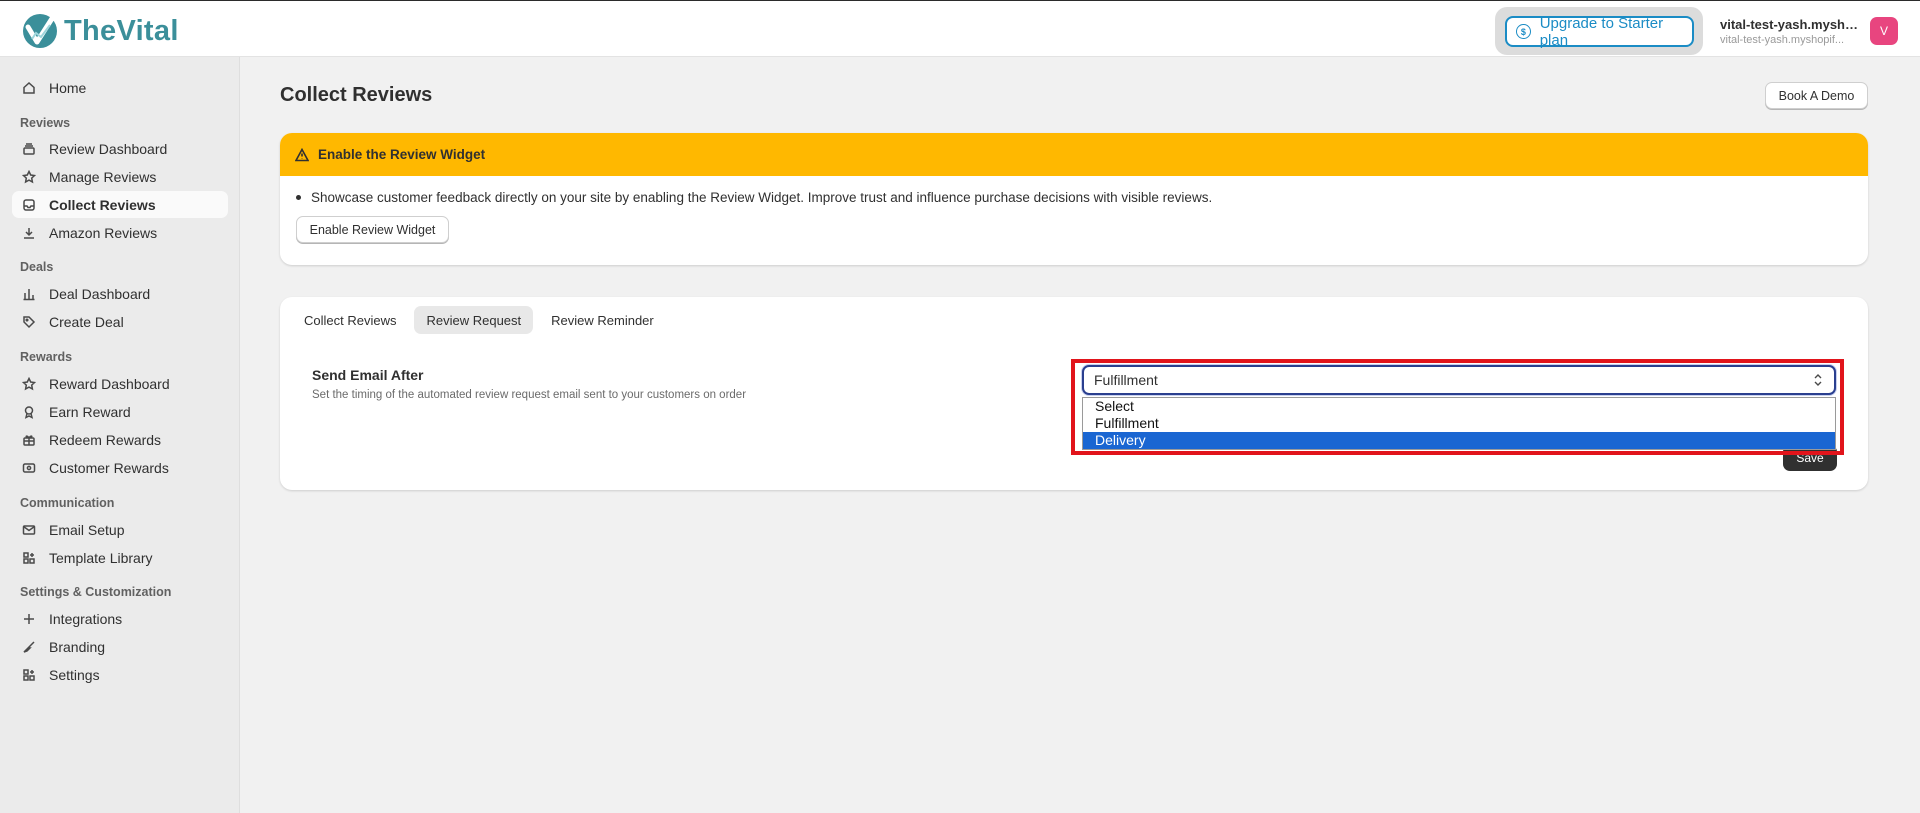 The width and height of the screenshot is (1920, 813). What do you see at coordinates (1818, 380) in the screenshot?
I see `select-chevron-icon` at bounding box center [1818, 380].